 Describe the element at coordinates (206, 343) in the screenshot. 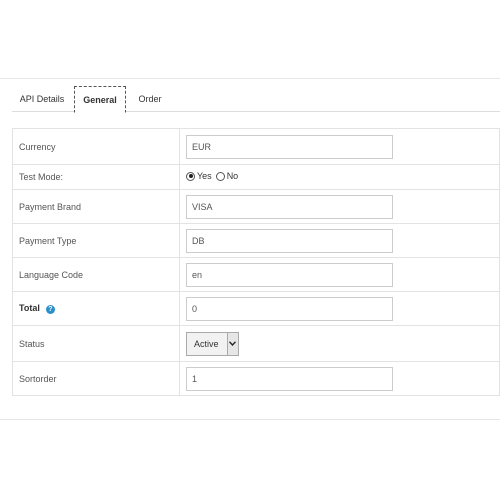

I see `status-select-value: Active` at that location.